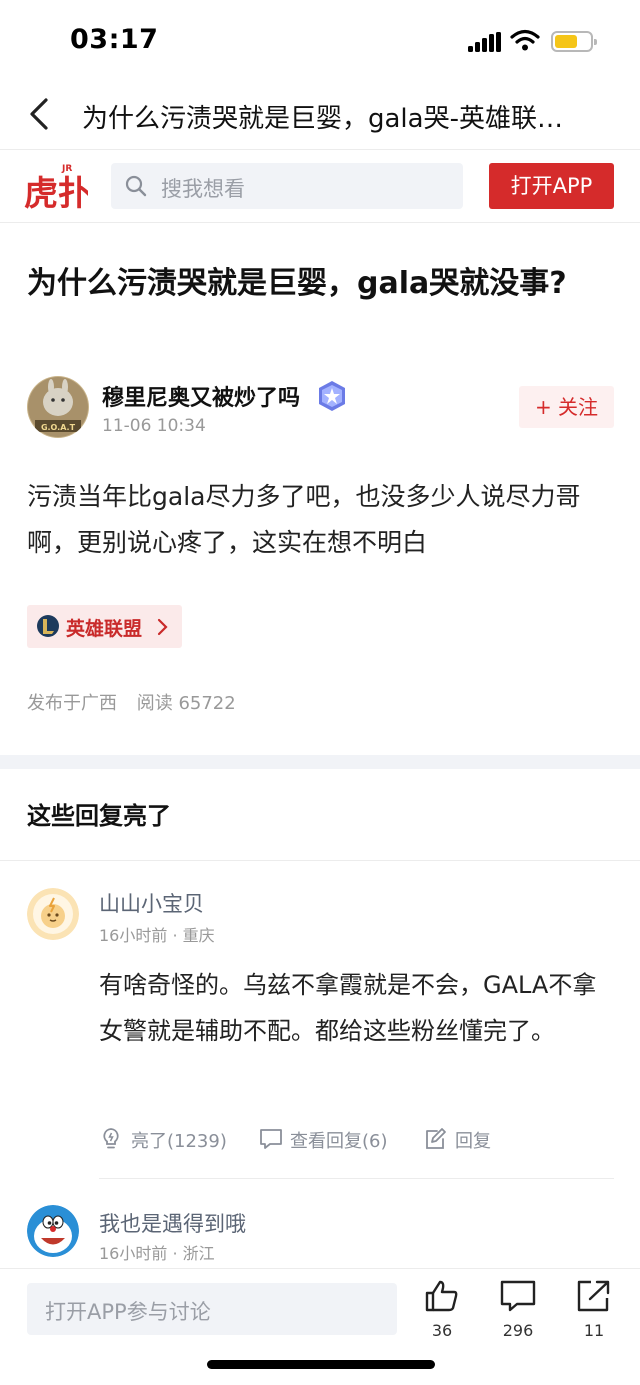 This screenshot has width=640, height=1385. I want to click on comment-meta: 16小时前 · 浙江, so click(157, 1253).